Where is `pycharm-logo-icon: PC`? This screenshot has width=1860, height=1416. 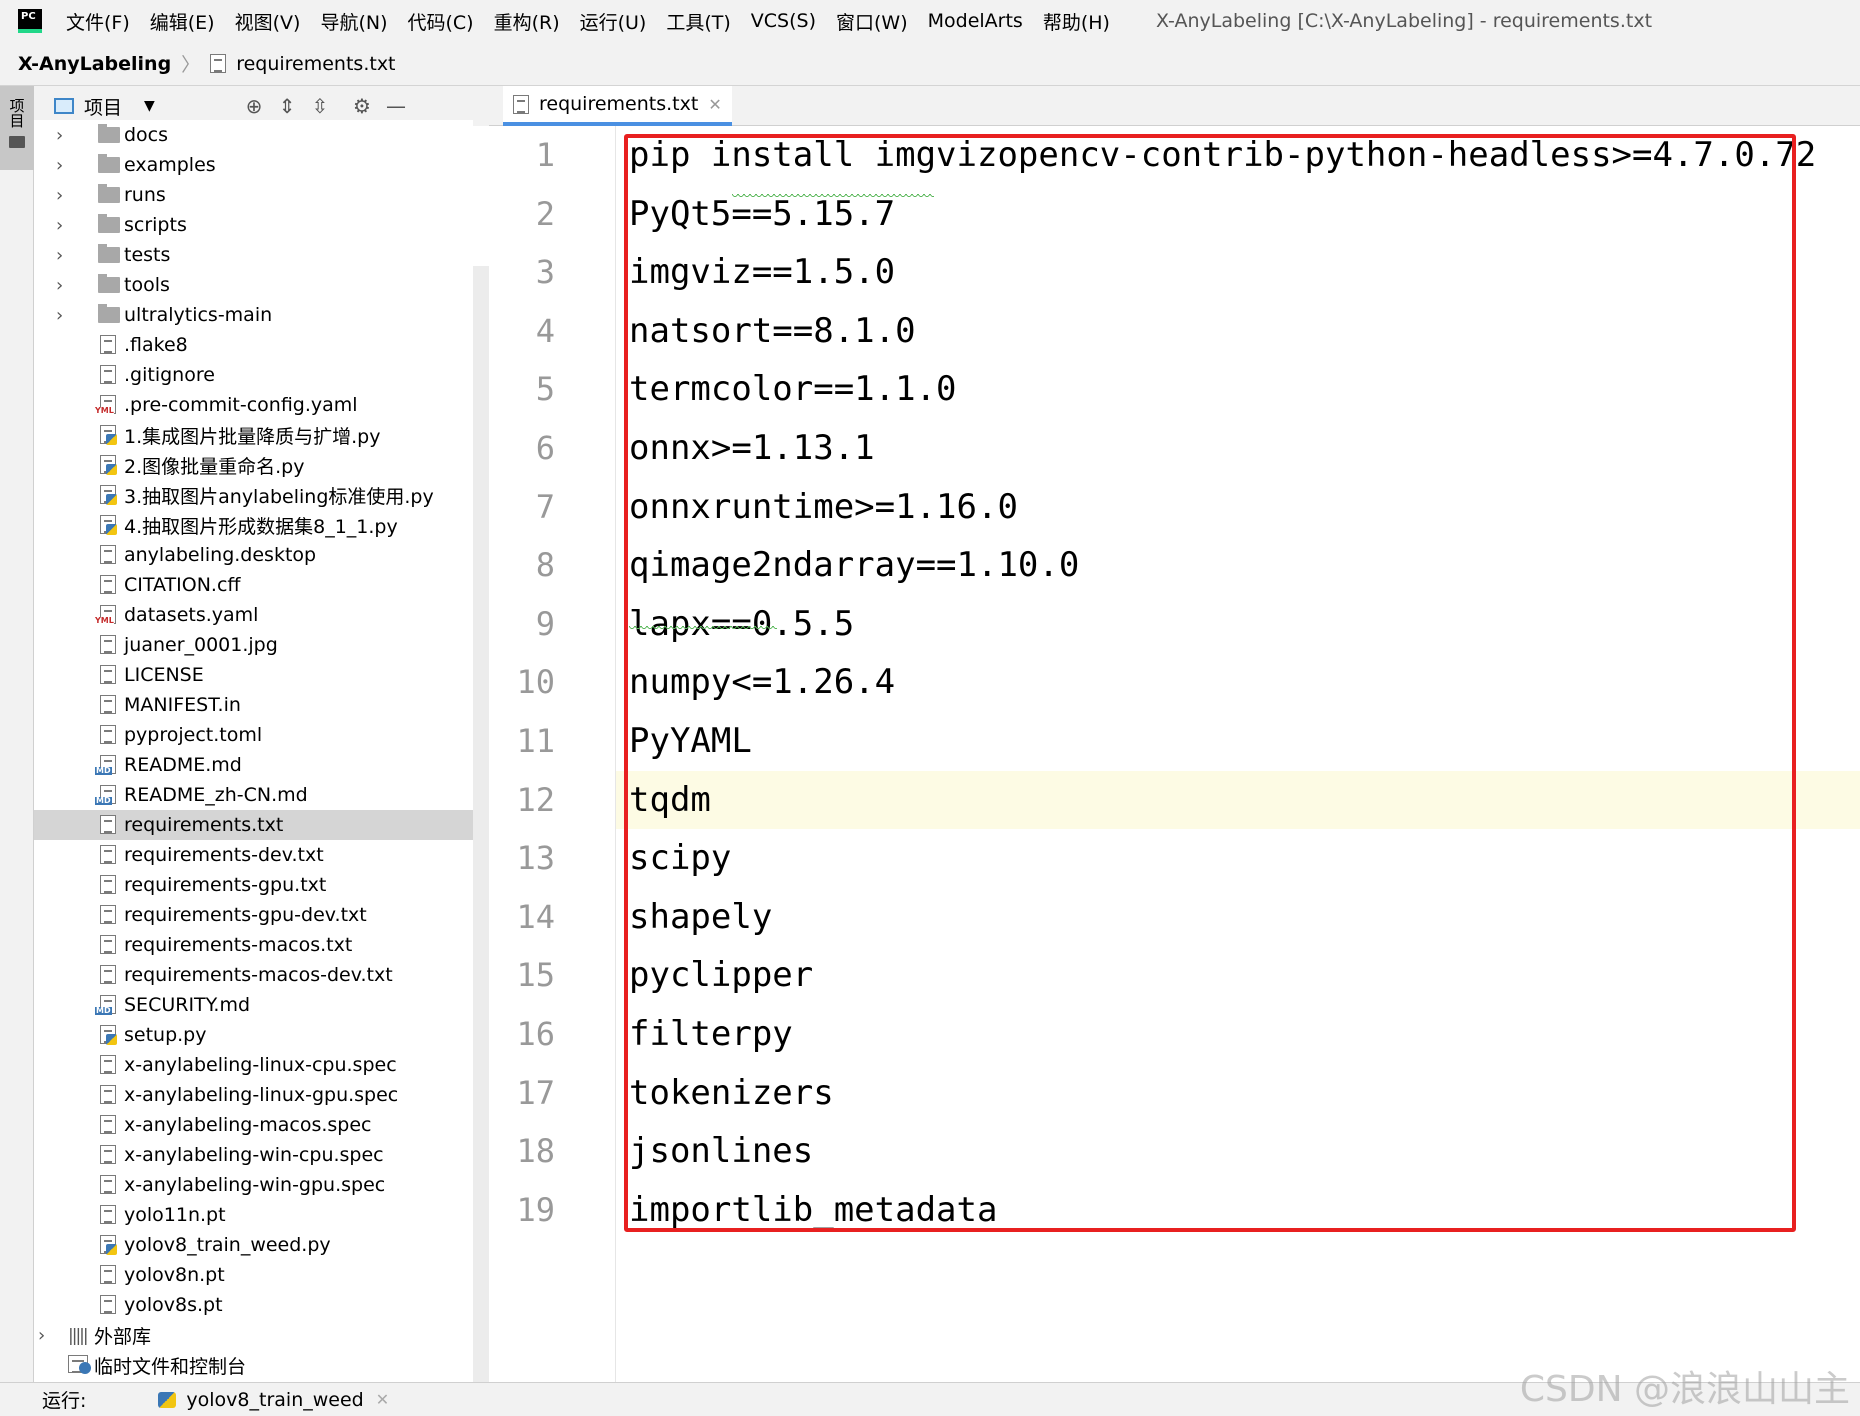
pycharm-logo-icon: PC is located at coordinates (30, 21).